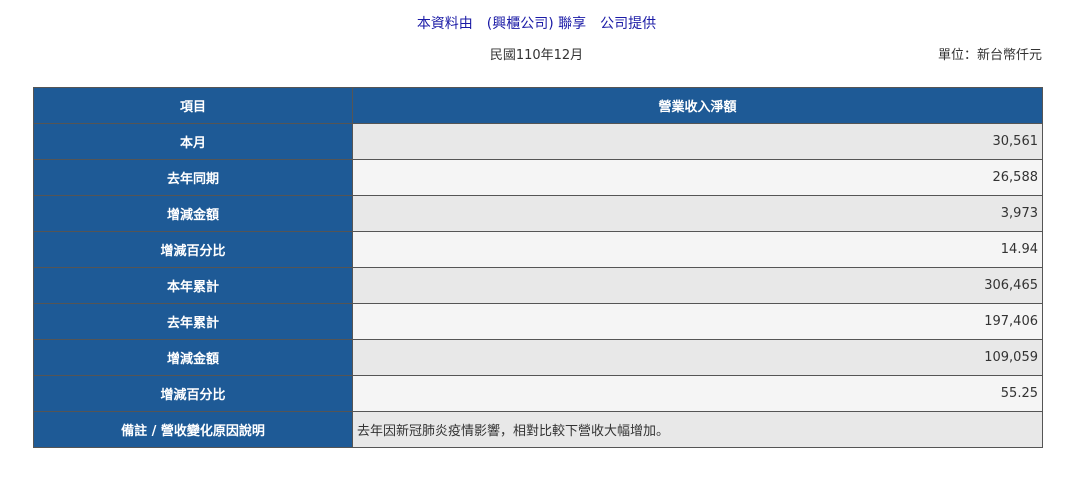  I want to click on table-row: 本年累計 306,465, so click(538, 285).